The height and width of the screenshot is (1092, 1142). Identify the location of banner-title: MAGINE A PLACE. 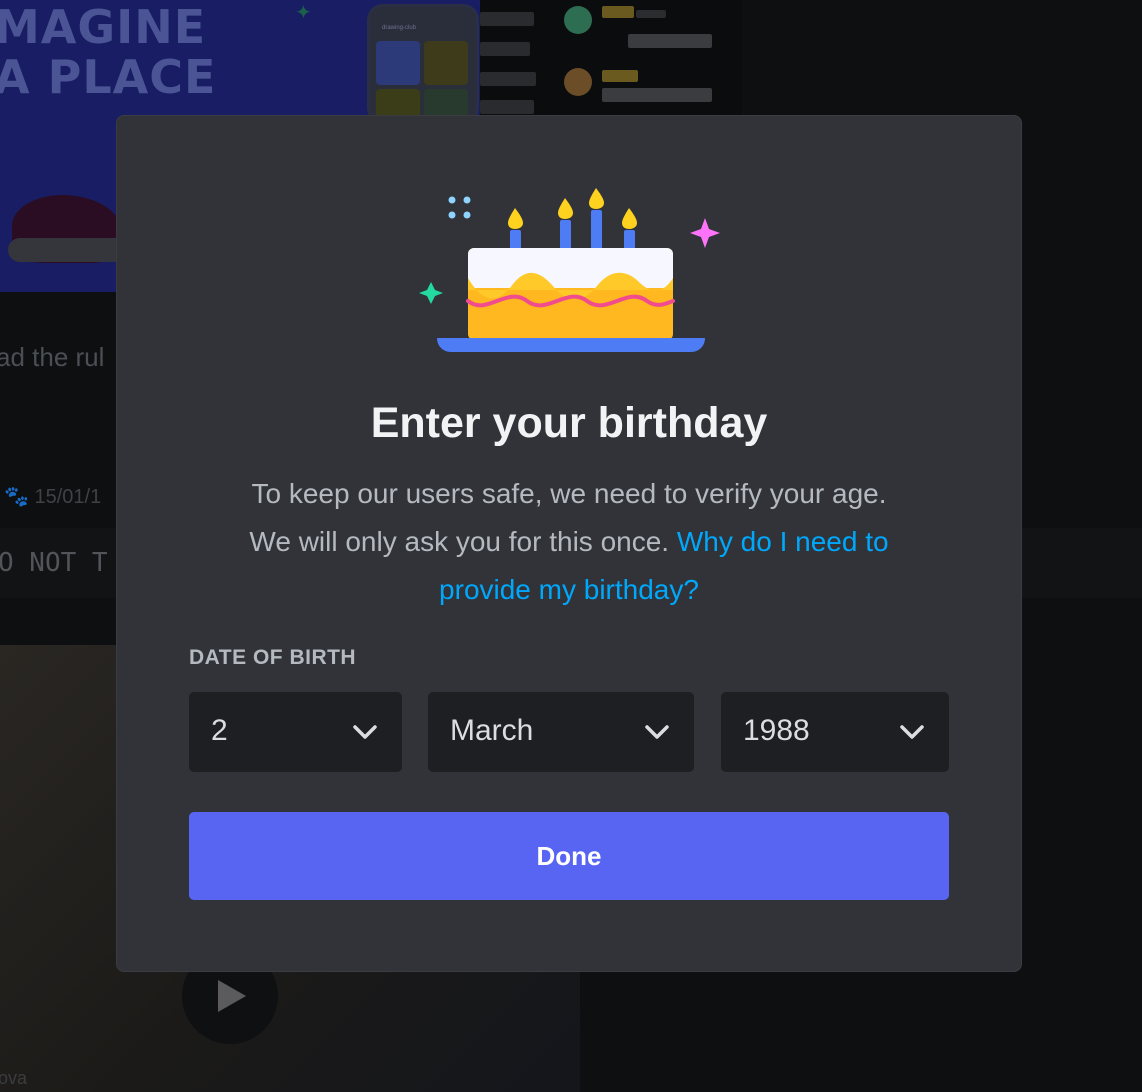
(108, 52).